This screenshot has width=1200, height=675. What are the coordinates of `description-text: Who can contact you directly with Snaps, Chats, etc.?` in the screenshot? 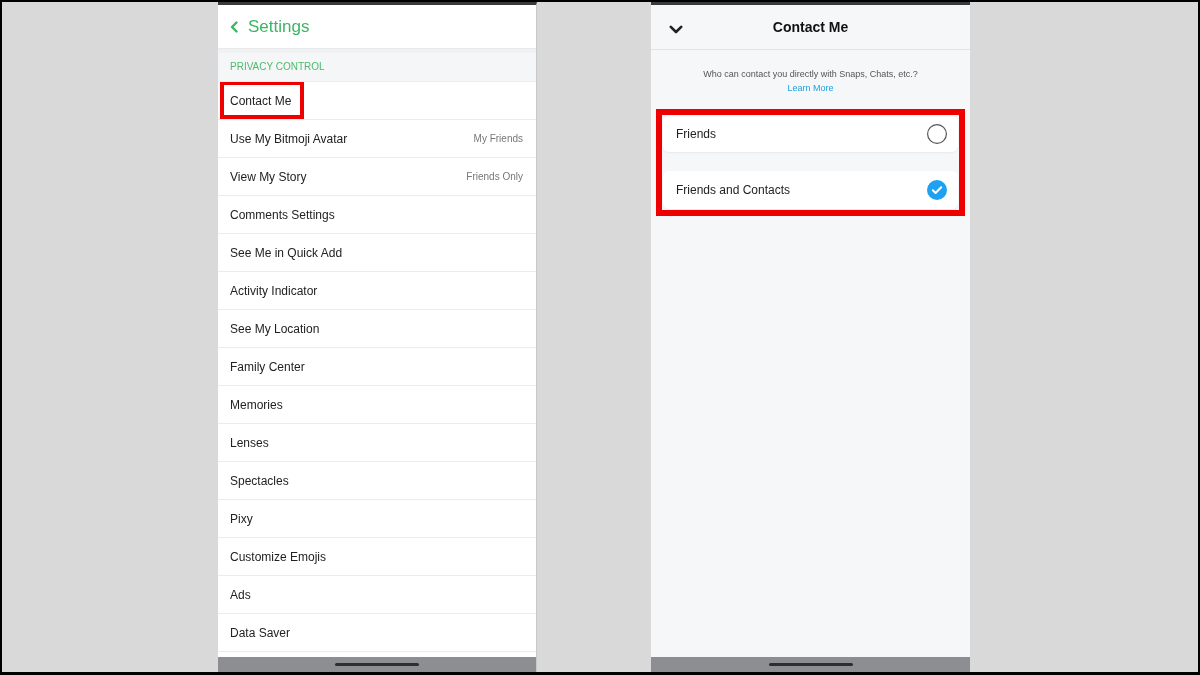 It's located at (810, 74).